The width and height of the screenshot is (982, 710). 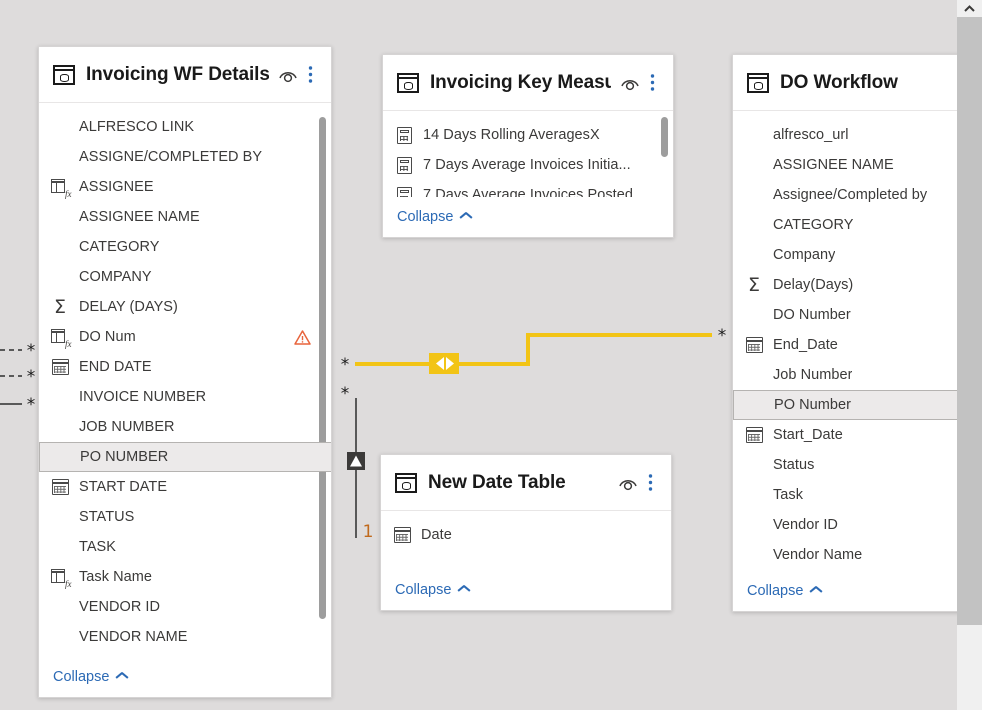 What do you see at coordinates (185, 277) in the screenshot?
I see `field-row: COMPANY` at bounding box center [185, 277].